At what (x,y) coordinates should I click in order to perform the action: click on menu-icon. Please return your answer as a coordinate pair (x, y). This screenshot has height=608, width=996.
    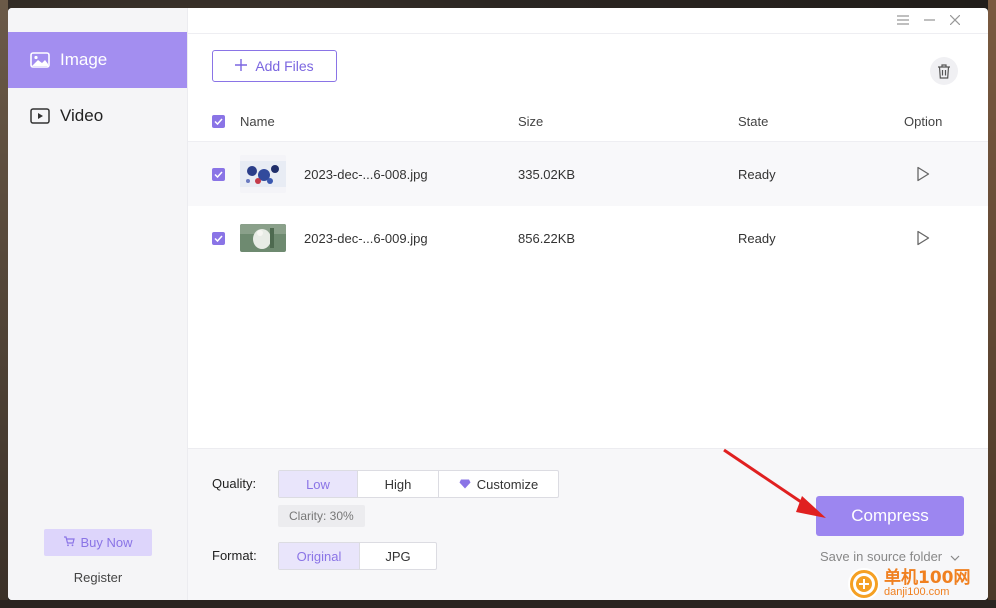
    Looking at the image, I should click on (903, 20).